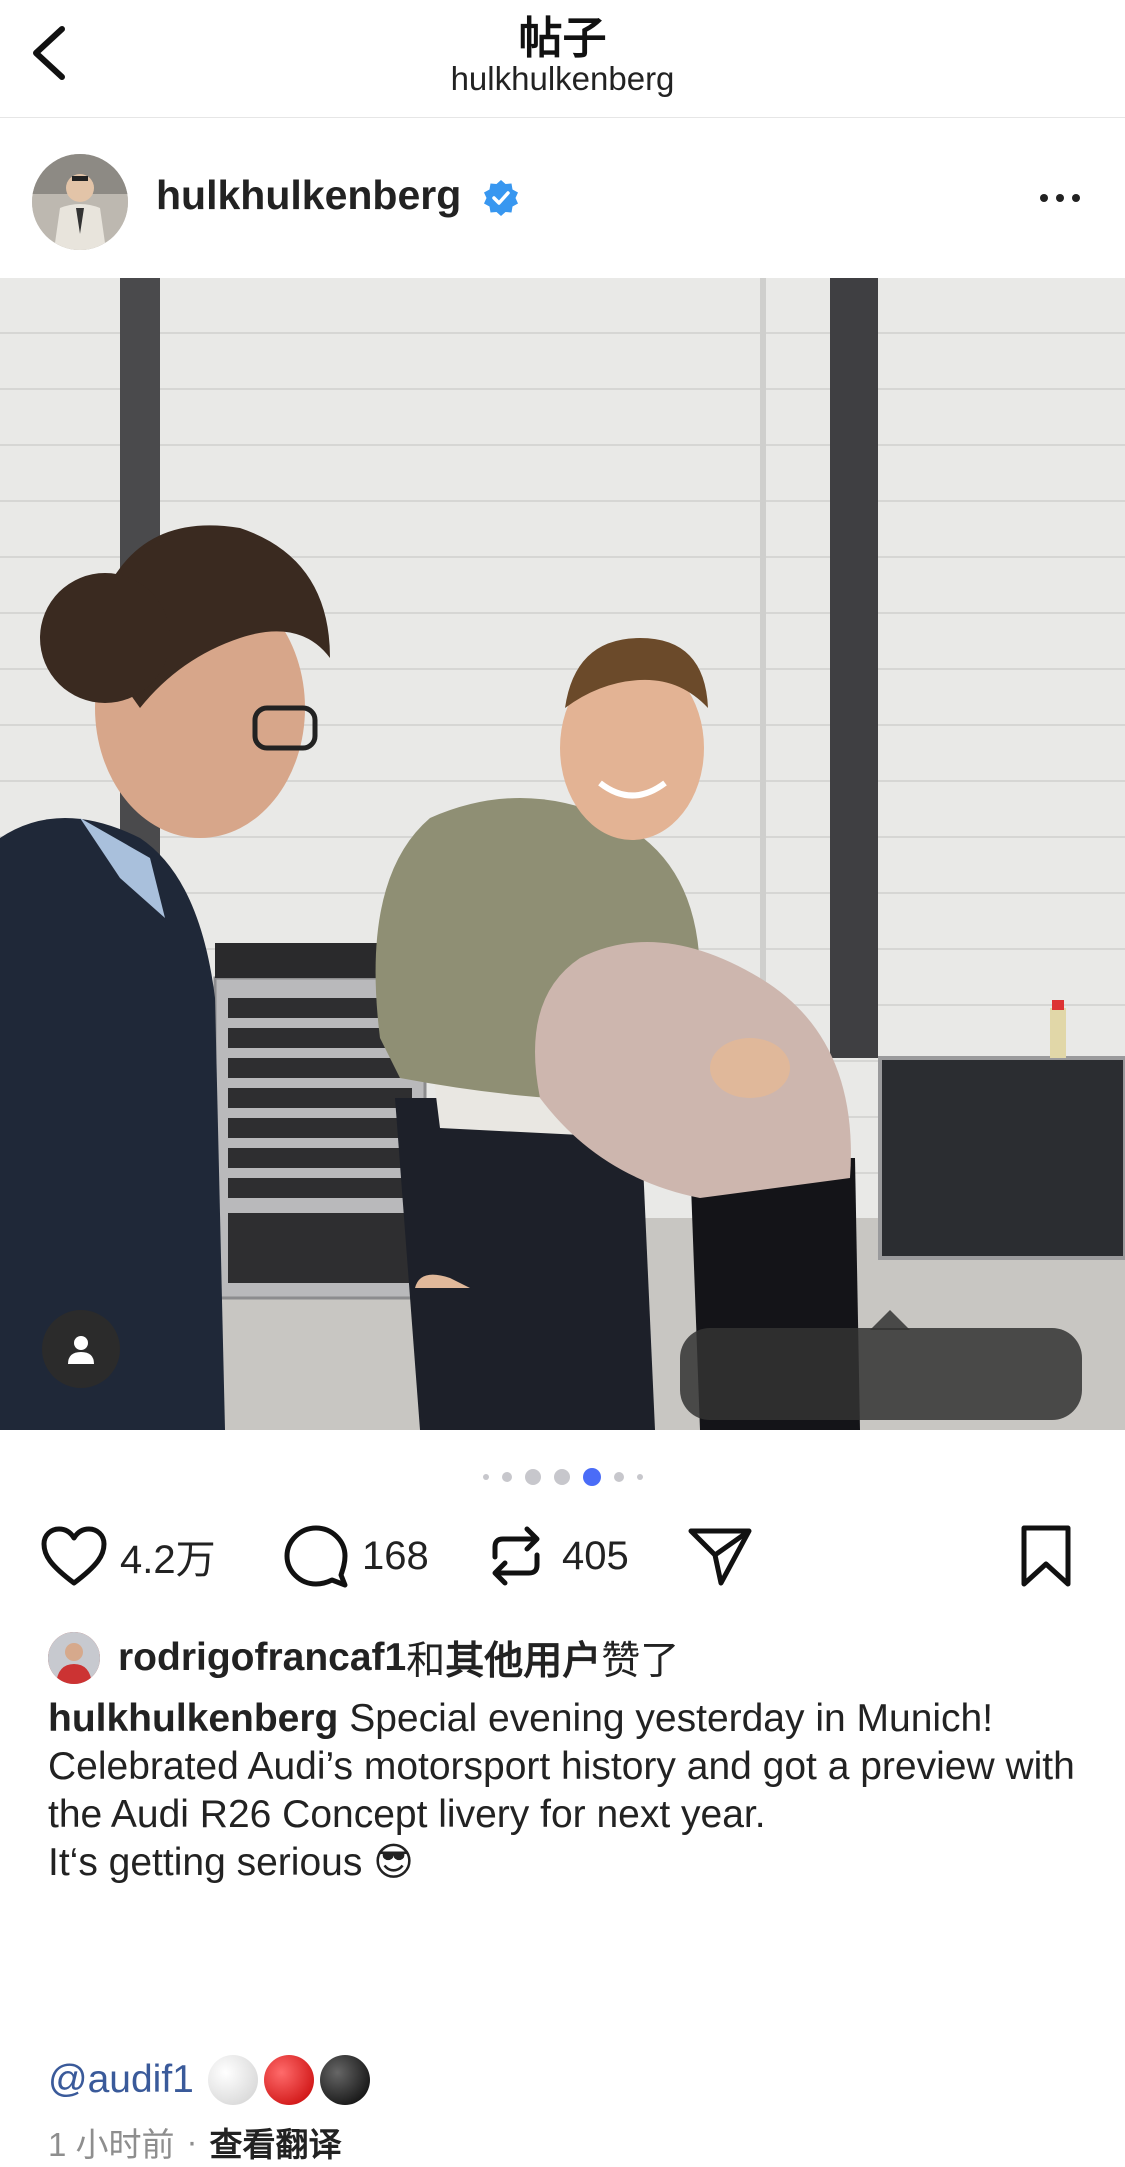  I want to click on liked-by-line: rodrigofrancaf1 和 其他用户 赞了, so click(363, 1658).